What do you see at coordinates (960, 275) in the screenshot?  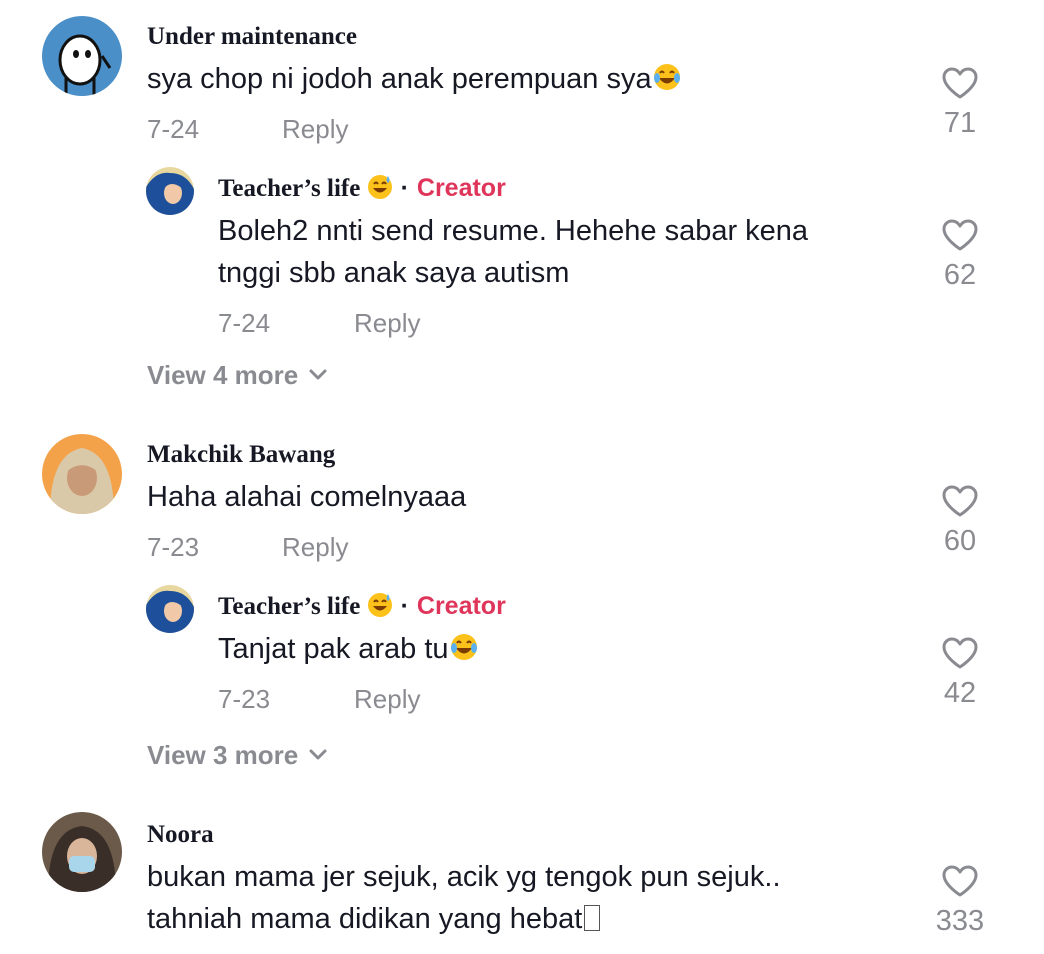 I see `like-count: 62` at bounding box center [960, 275].